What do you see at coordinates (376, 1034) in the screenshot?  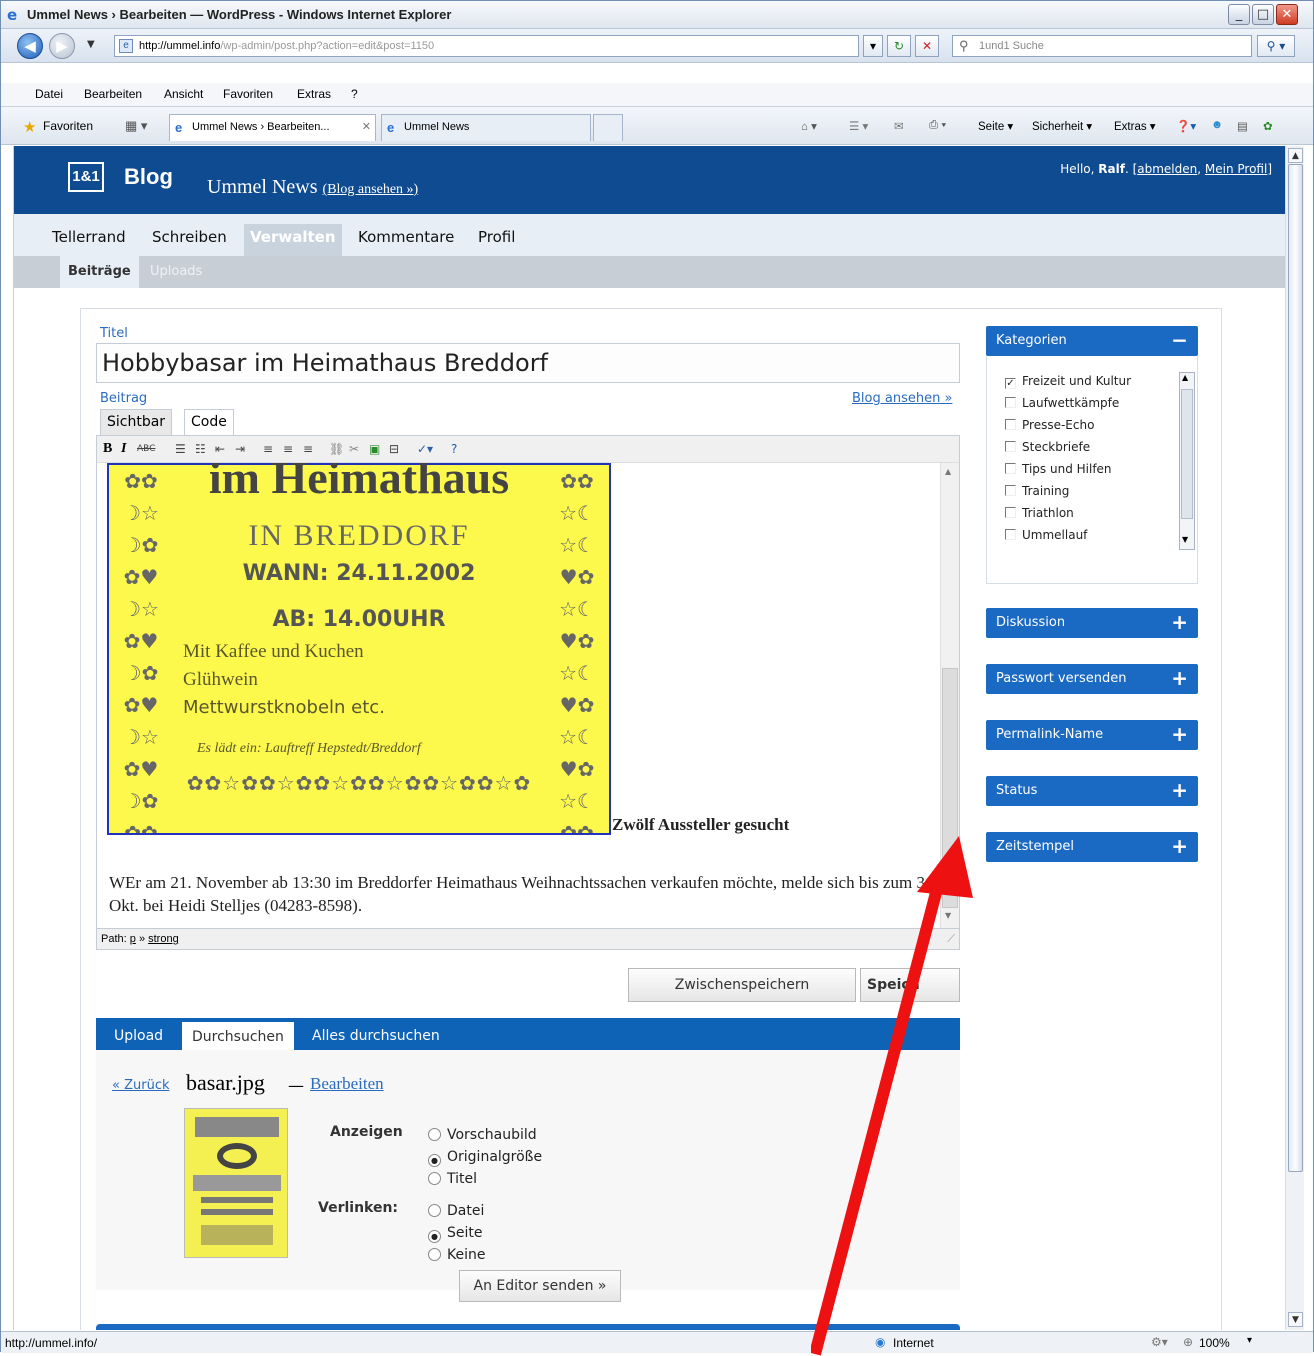 I see `tab-browse-all: Alles durchsuchen` at bounding box center [376, 1034].